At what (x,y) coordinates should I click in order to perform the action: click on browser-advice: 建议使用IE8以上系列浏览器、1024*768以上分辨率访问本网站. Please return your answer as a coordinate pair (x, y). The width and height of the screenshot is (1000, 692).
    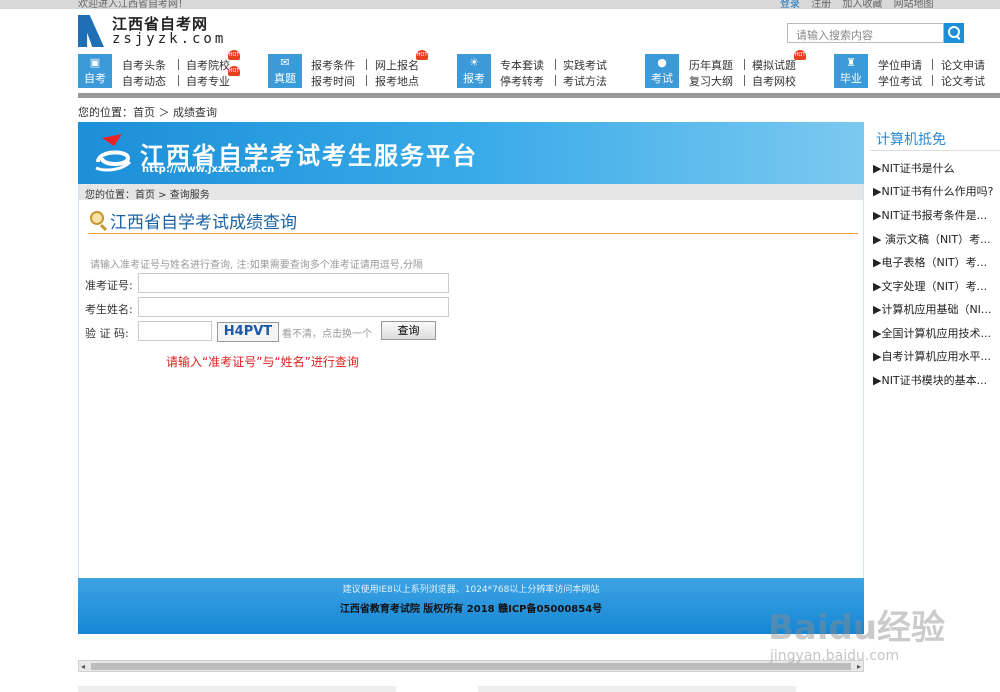
    Looking at the image, I should click on (471, 590).